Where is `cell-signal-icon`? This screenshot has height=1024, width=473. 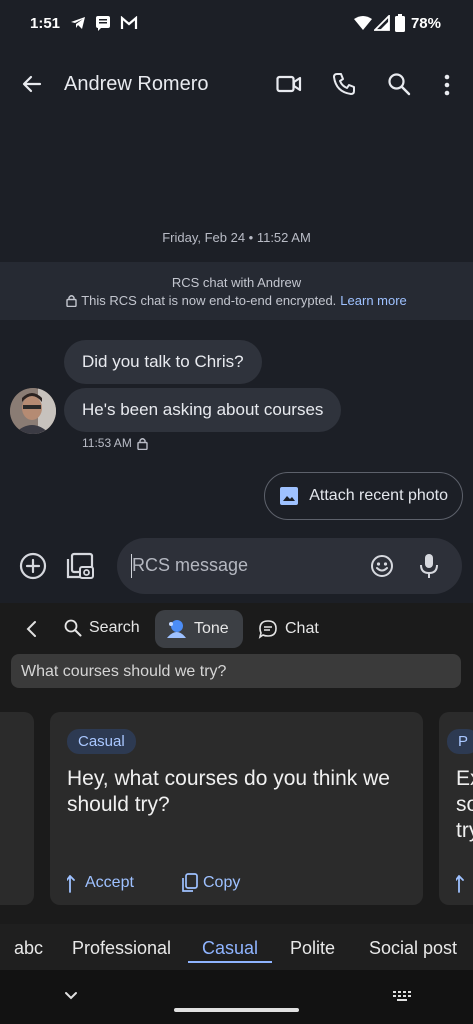 cell-signal-icon is located at coordinates (382, 23).